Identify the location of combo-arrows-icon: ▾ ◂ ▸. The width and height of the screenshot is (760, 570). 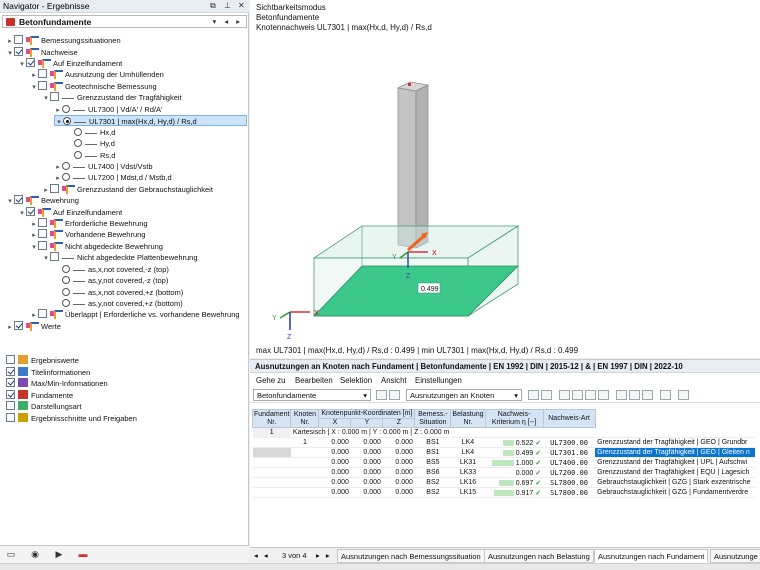
(228, 21).